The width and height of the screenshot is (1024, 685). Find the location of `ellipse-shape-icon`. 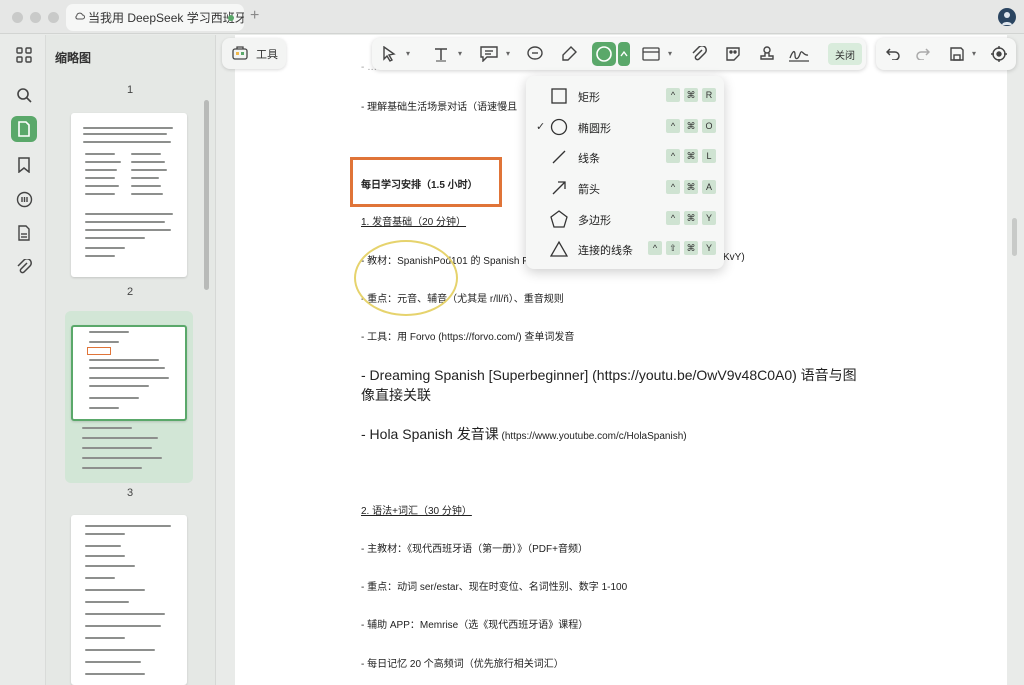

ellipse-shape-icon is located at coordinates (604, 54).